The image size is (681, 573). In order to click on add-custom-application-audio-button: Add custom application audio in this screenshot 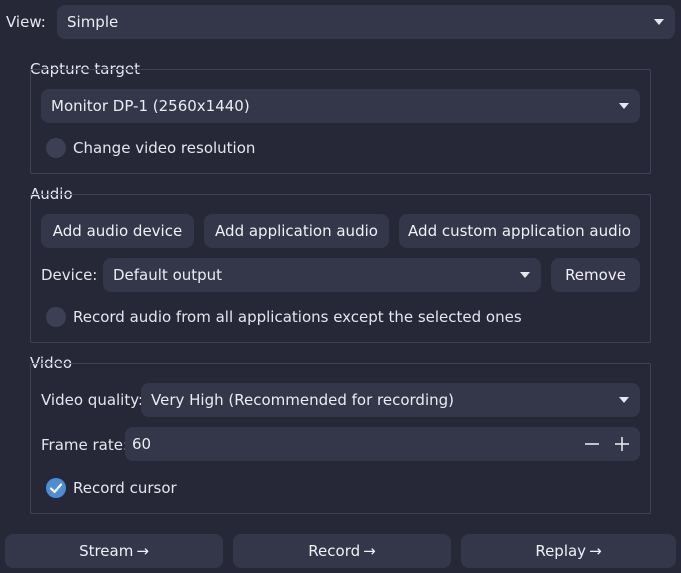, I will do `click(519, 231)`.